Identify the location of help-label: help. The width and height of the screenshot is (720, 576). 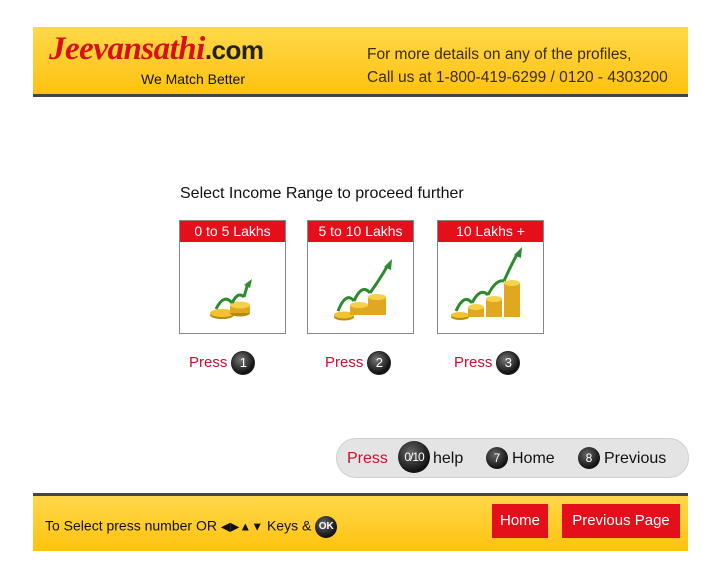
(448, 459).